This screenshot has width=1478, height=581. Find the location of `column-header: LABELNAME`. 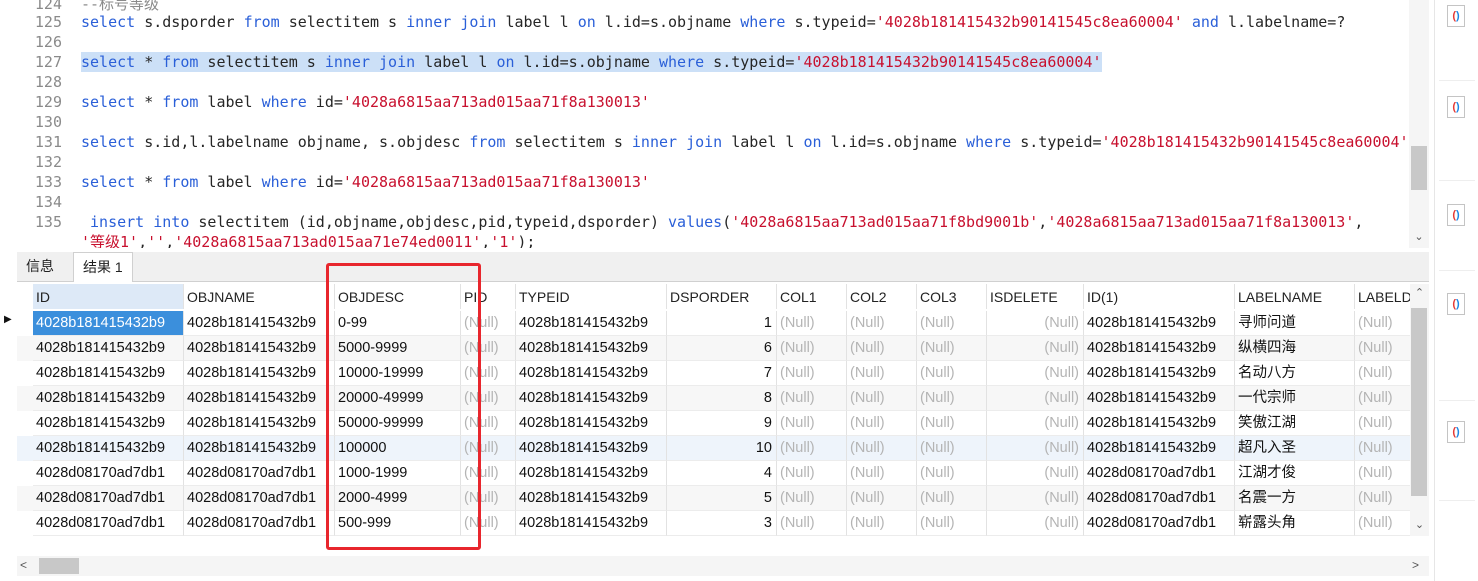

column-header: LABELNAME is located at coordinates (1295, 296).